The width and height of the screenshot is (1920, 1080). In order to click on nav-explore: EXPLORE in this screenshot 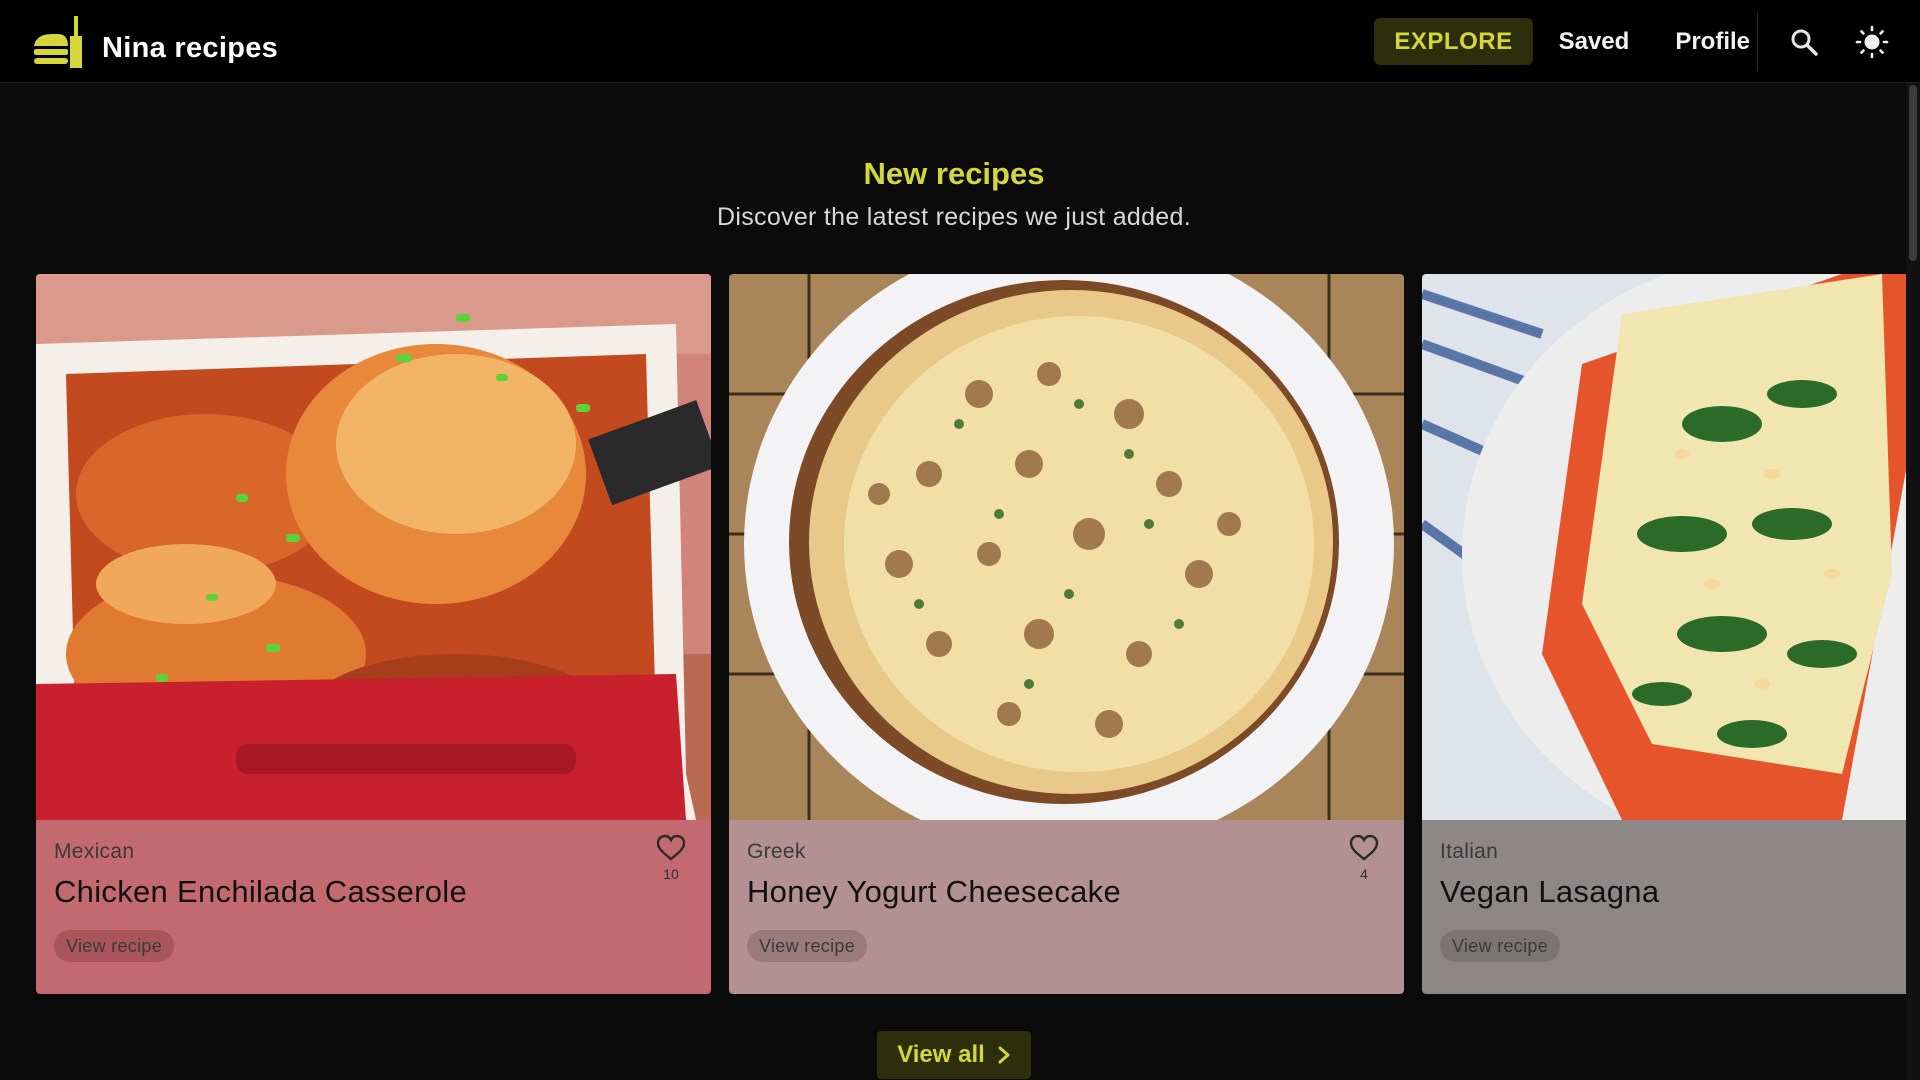, I will do `click(1453, 41)`.